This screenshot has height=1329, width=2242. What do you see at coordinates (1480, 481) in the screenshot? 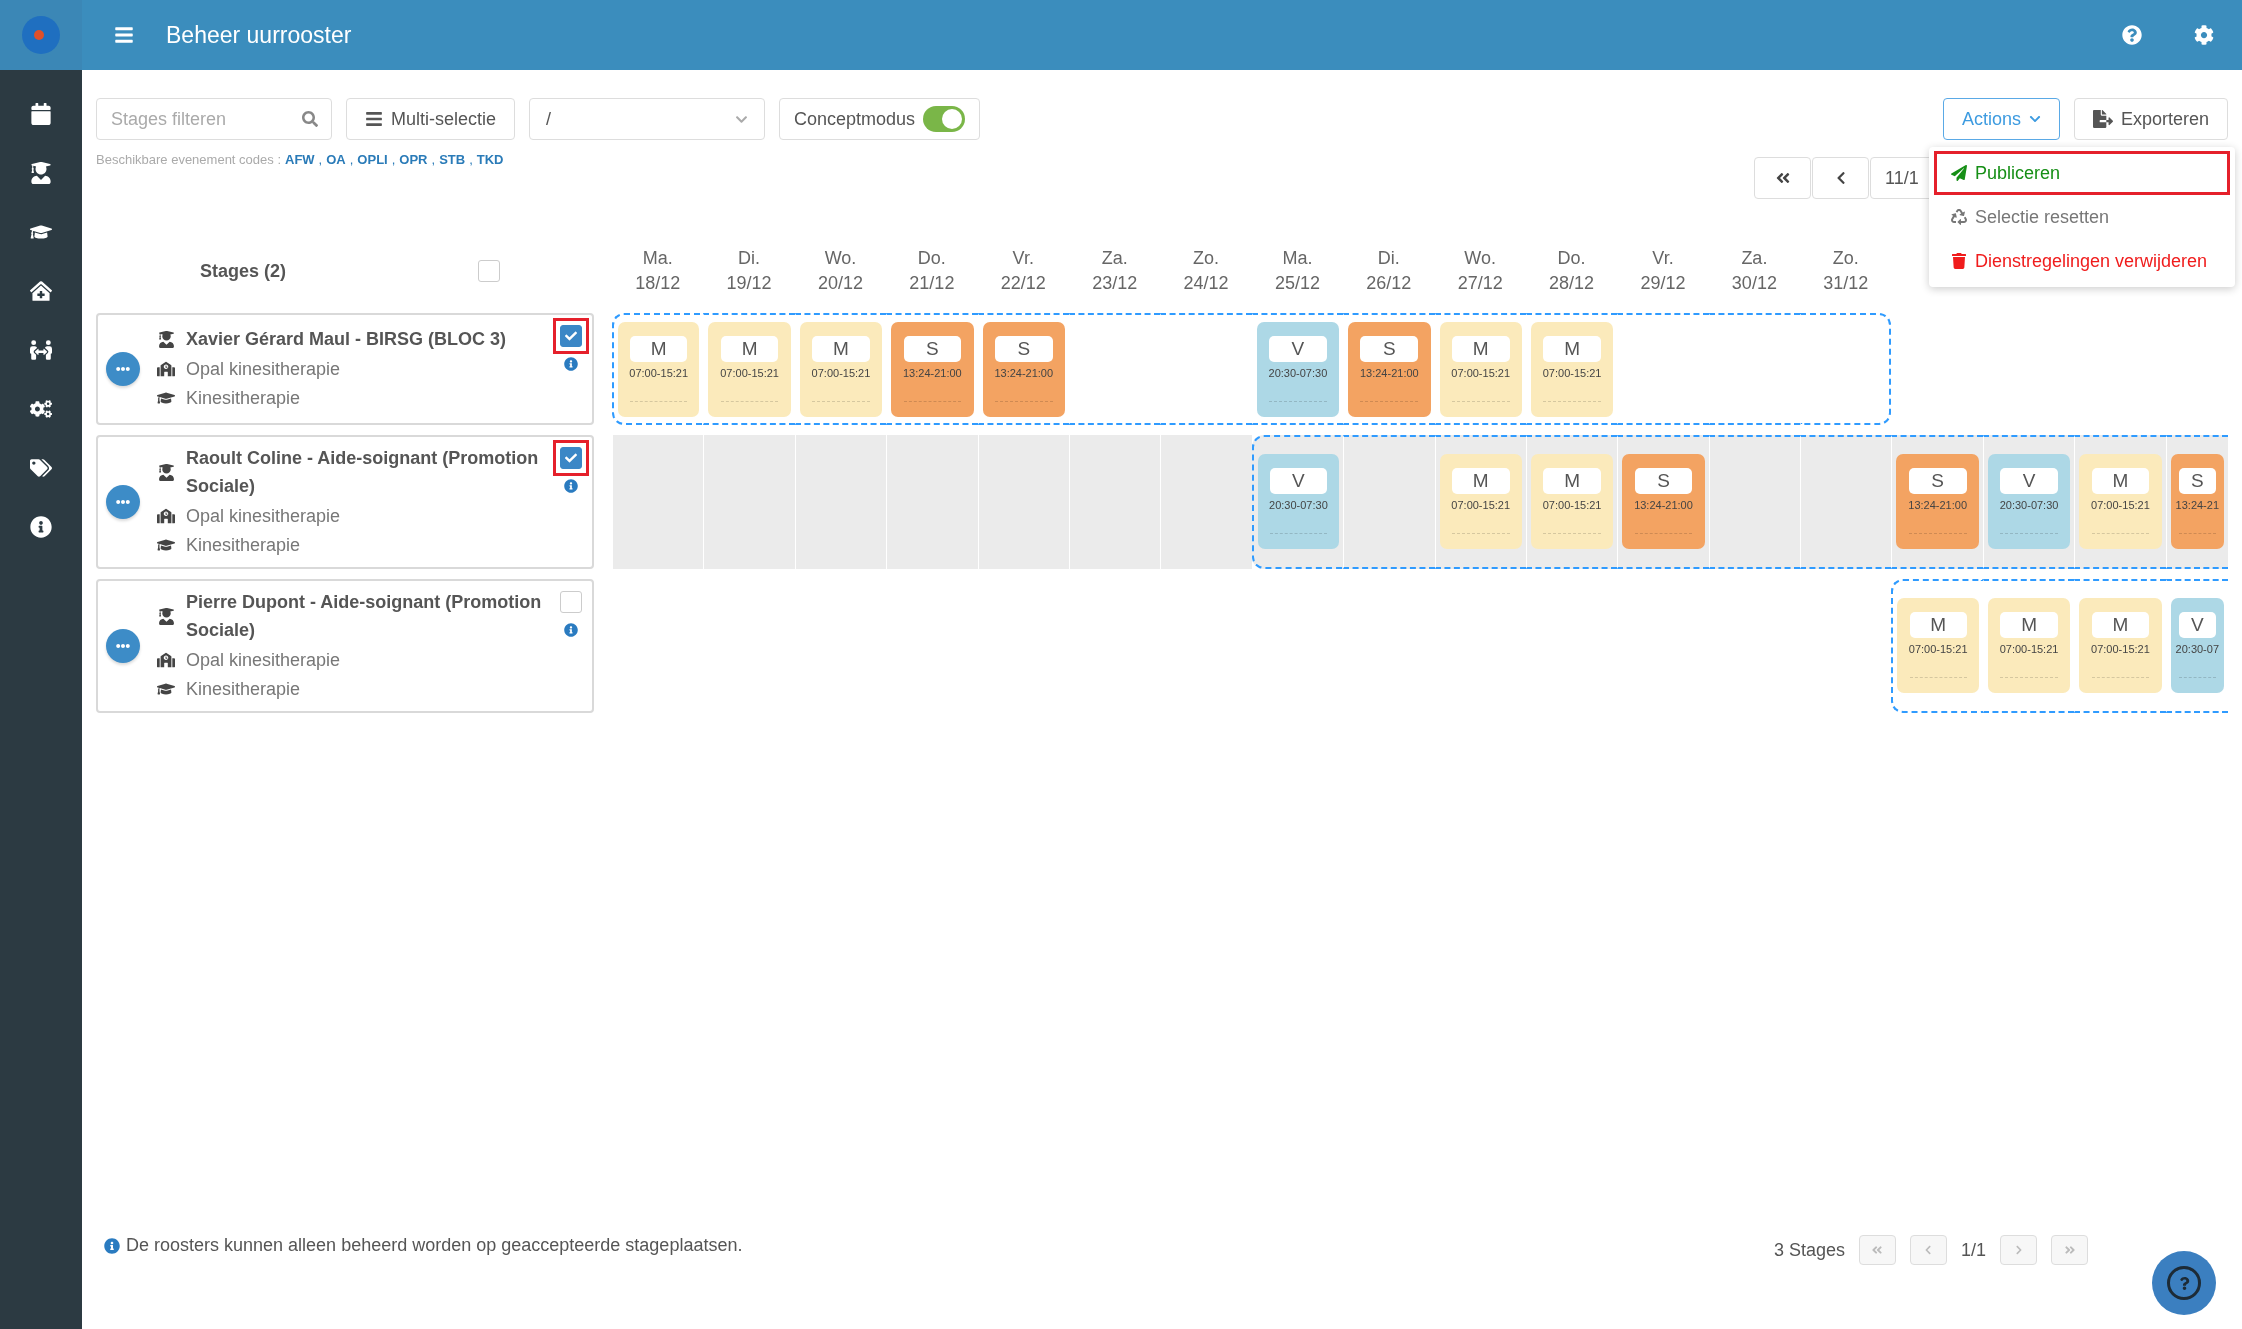
I see `shift-code: M` at bounding box center [1480, 481].